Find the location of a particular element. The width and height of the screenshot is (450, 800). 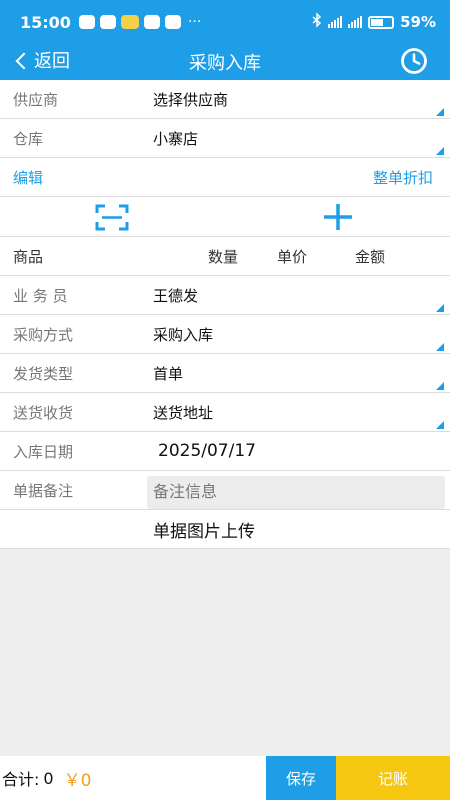

remarks-input: 备注信息 is located at coordinates (296, 492).